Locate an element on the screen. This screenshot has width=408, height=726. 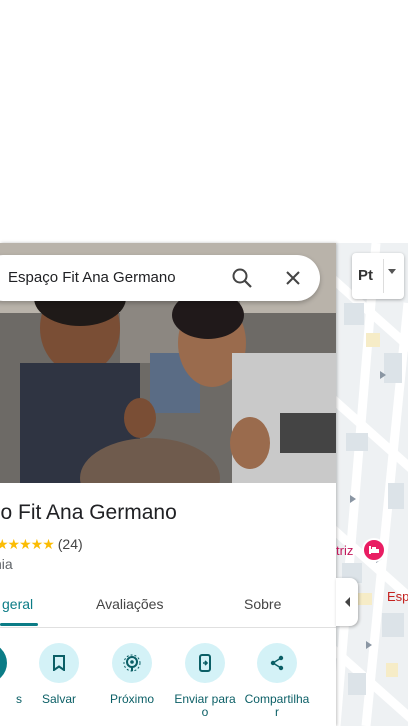
tab-bar: geral Avaliações Sobre is located at coordinates (168, 605).